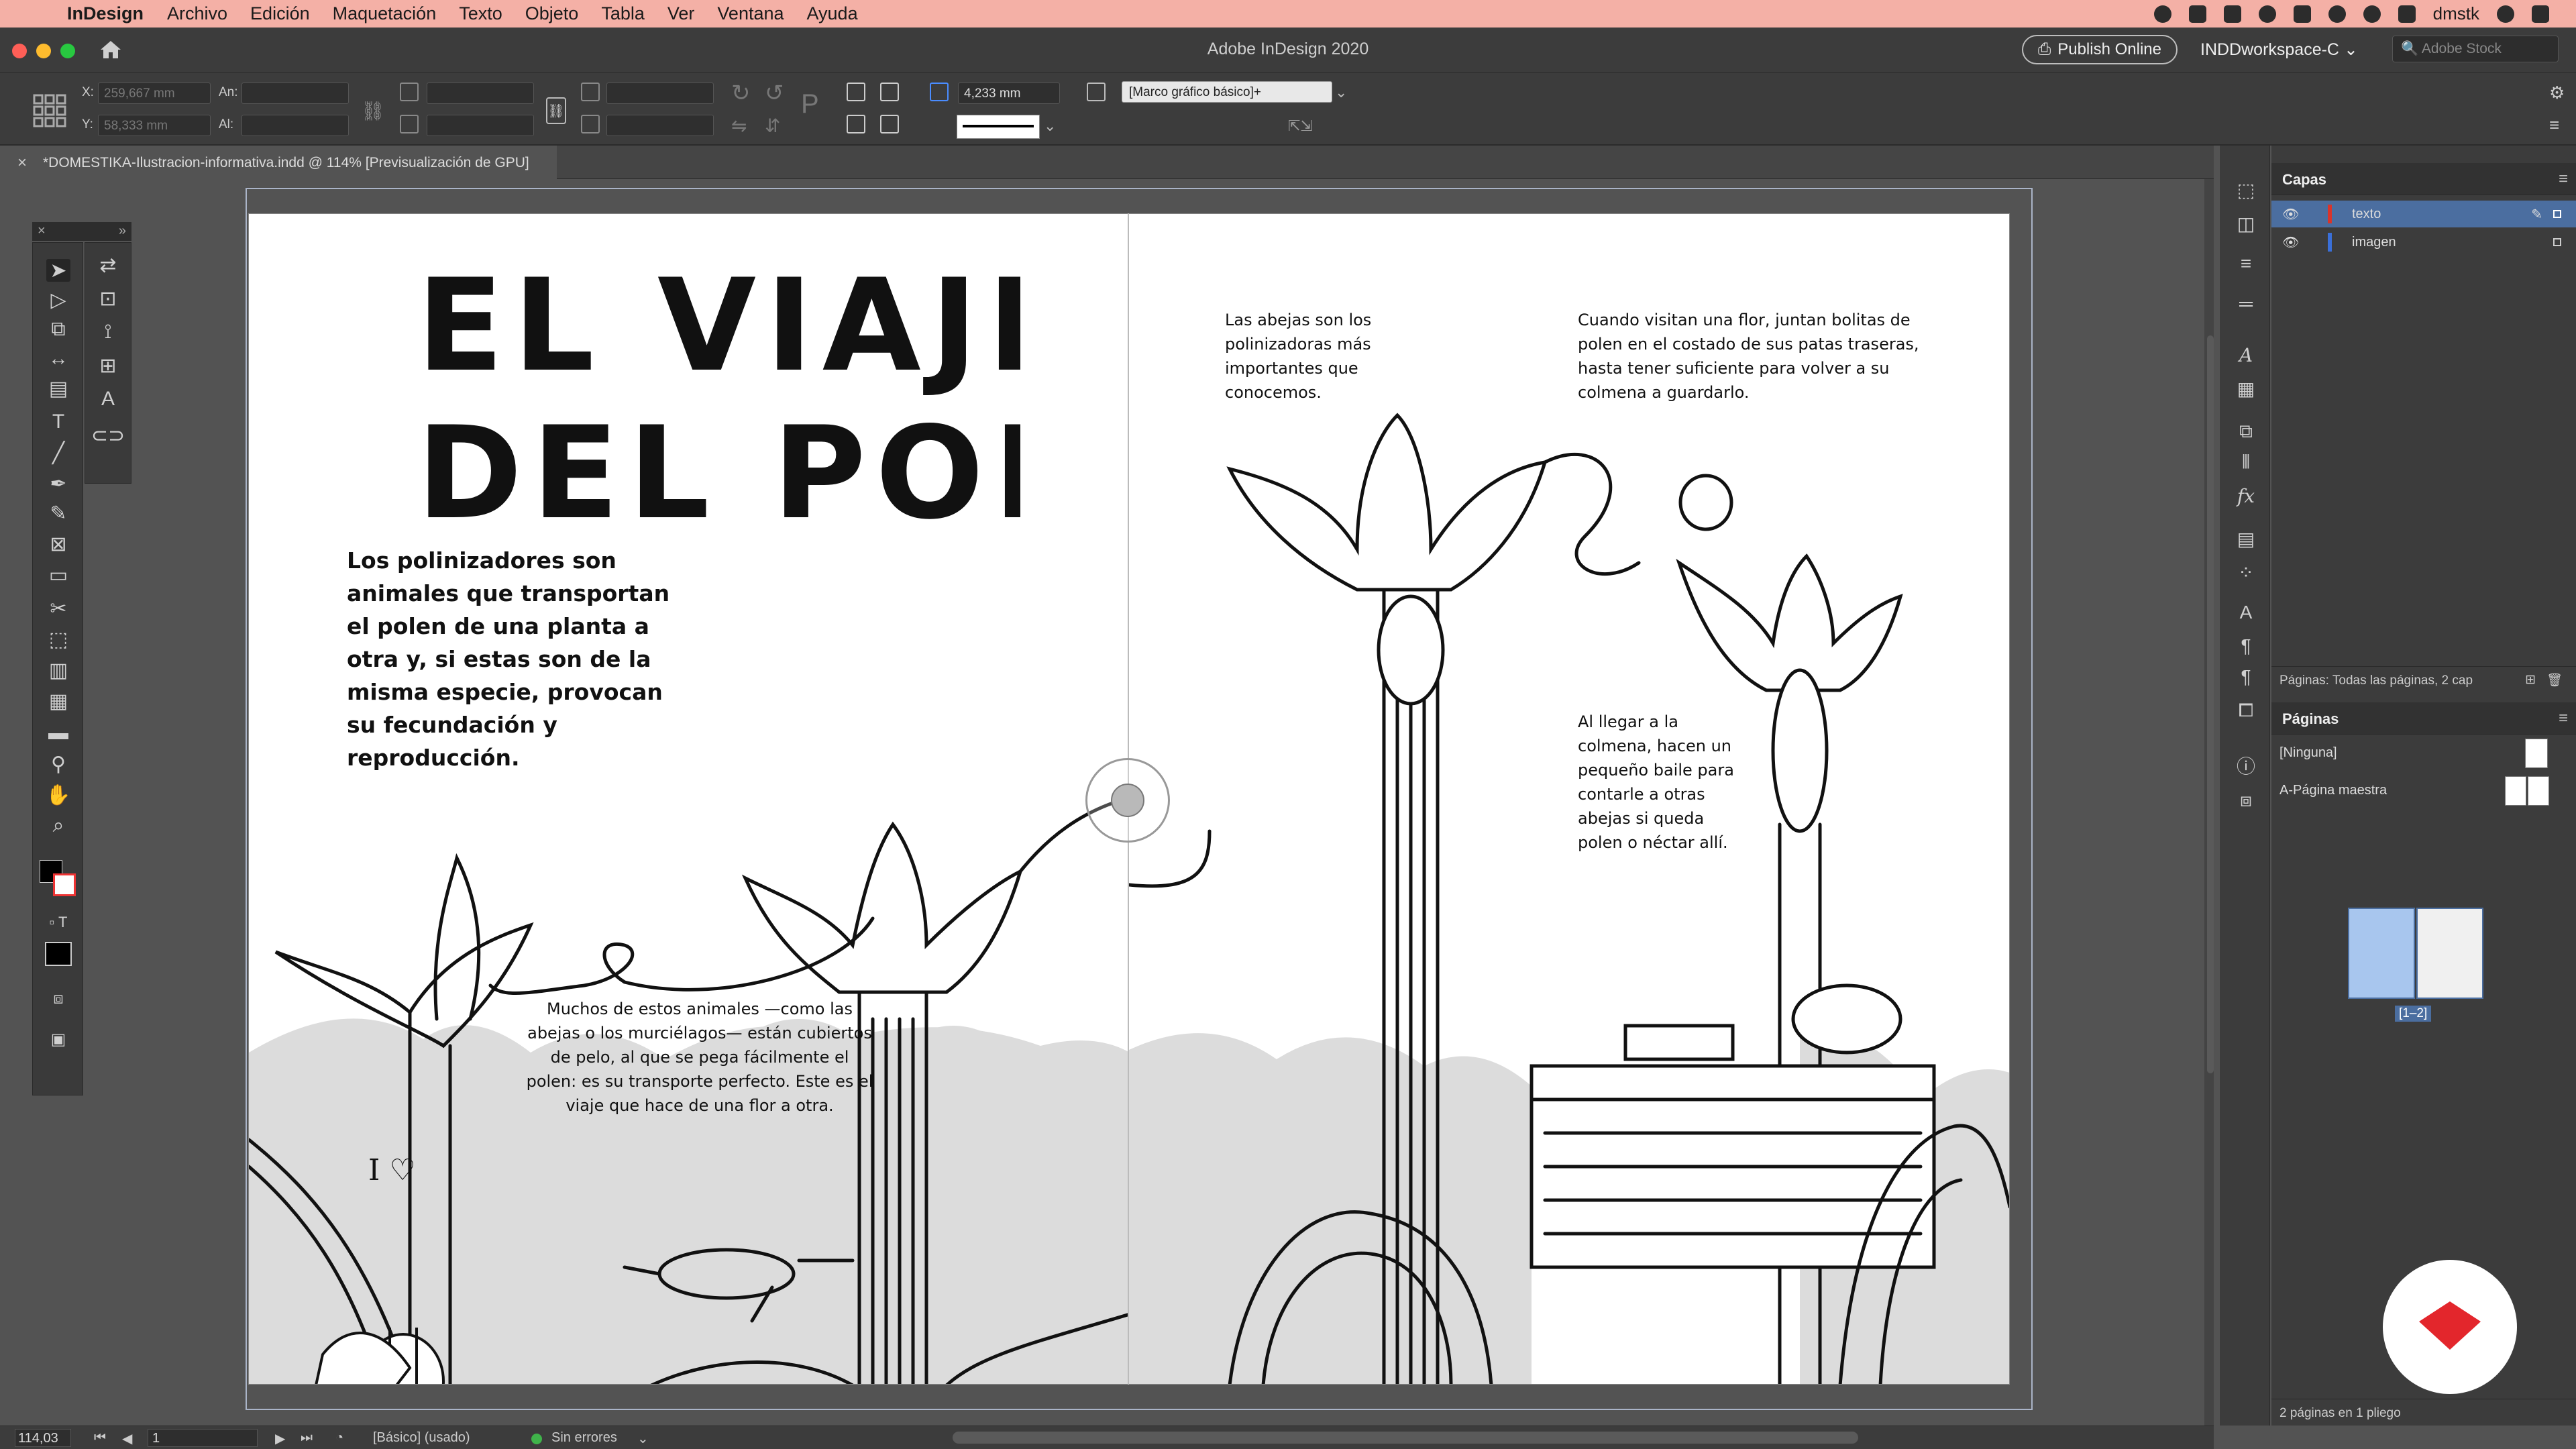 The width and height of the screenshot is (2576, 1449). Describe the element at coordinates (590, 124) in the screenshot. I see `shear-icon` at that location.